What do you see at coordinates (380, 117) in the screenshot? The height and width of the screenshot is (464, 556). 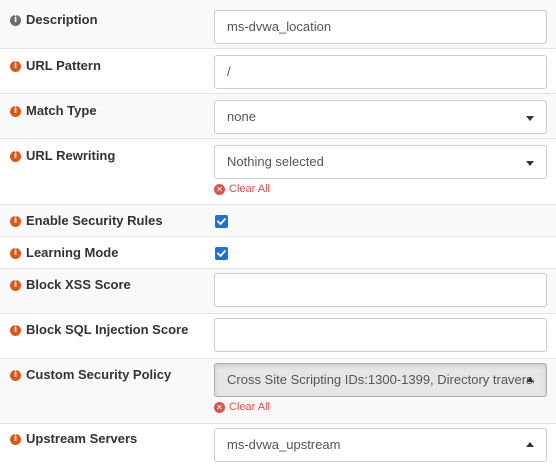 I see `match-type-select: none` at bounding box center [380, 117].